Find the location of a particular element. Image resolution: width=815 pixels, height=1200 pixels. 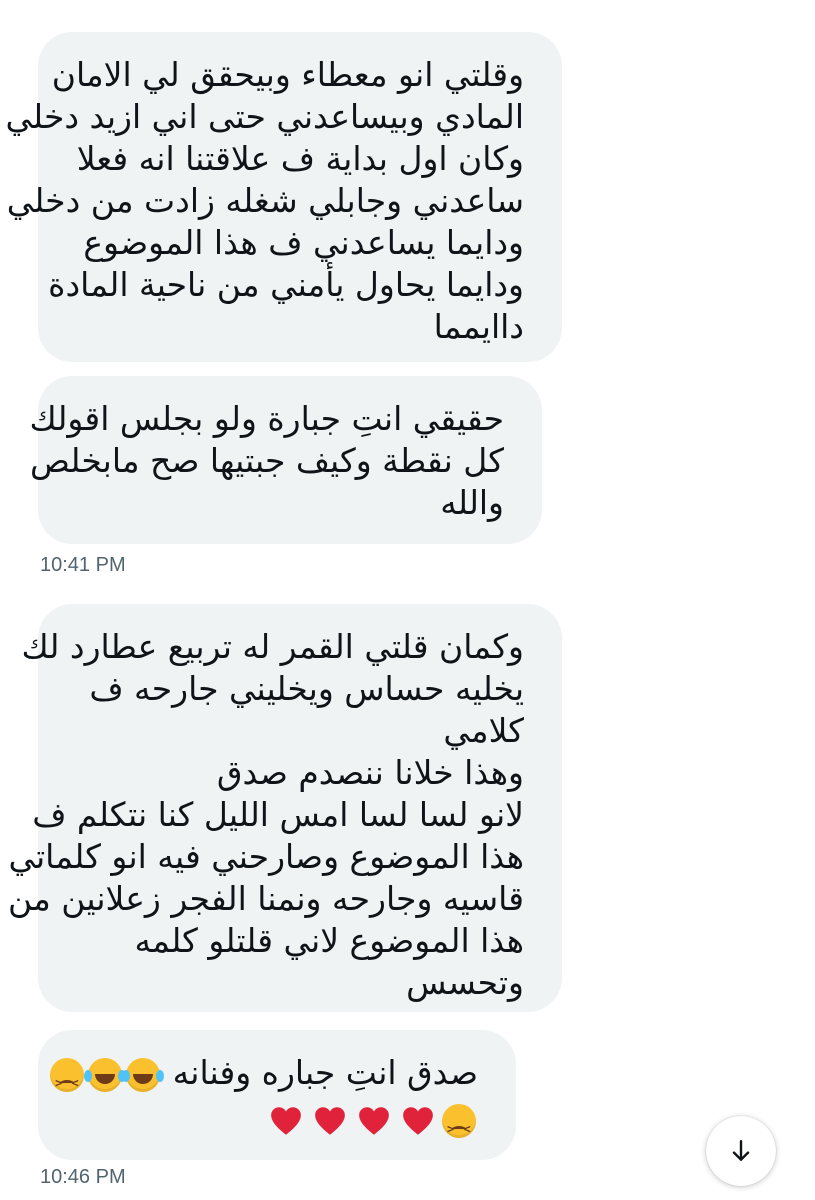

message-line: صدق انتِ جباره وفنانه is located at coordinates (264, 1078).